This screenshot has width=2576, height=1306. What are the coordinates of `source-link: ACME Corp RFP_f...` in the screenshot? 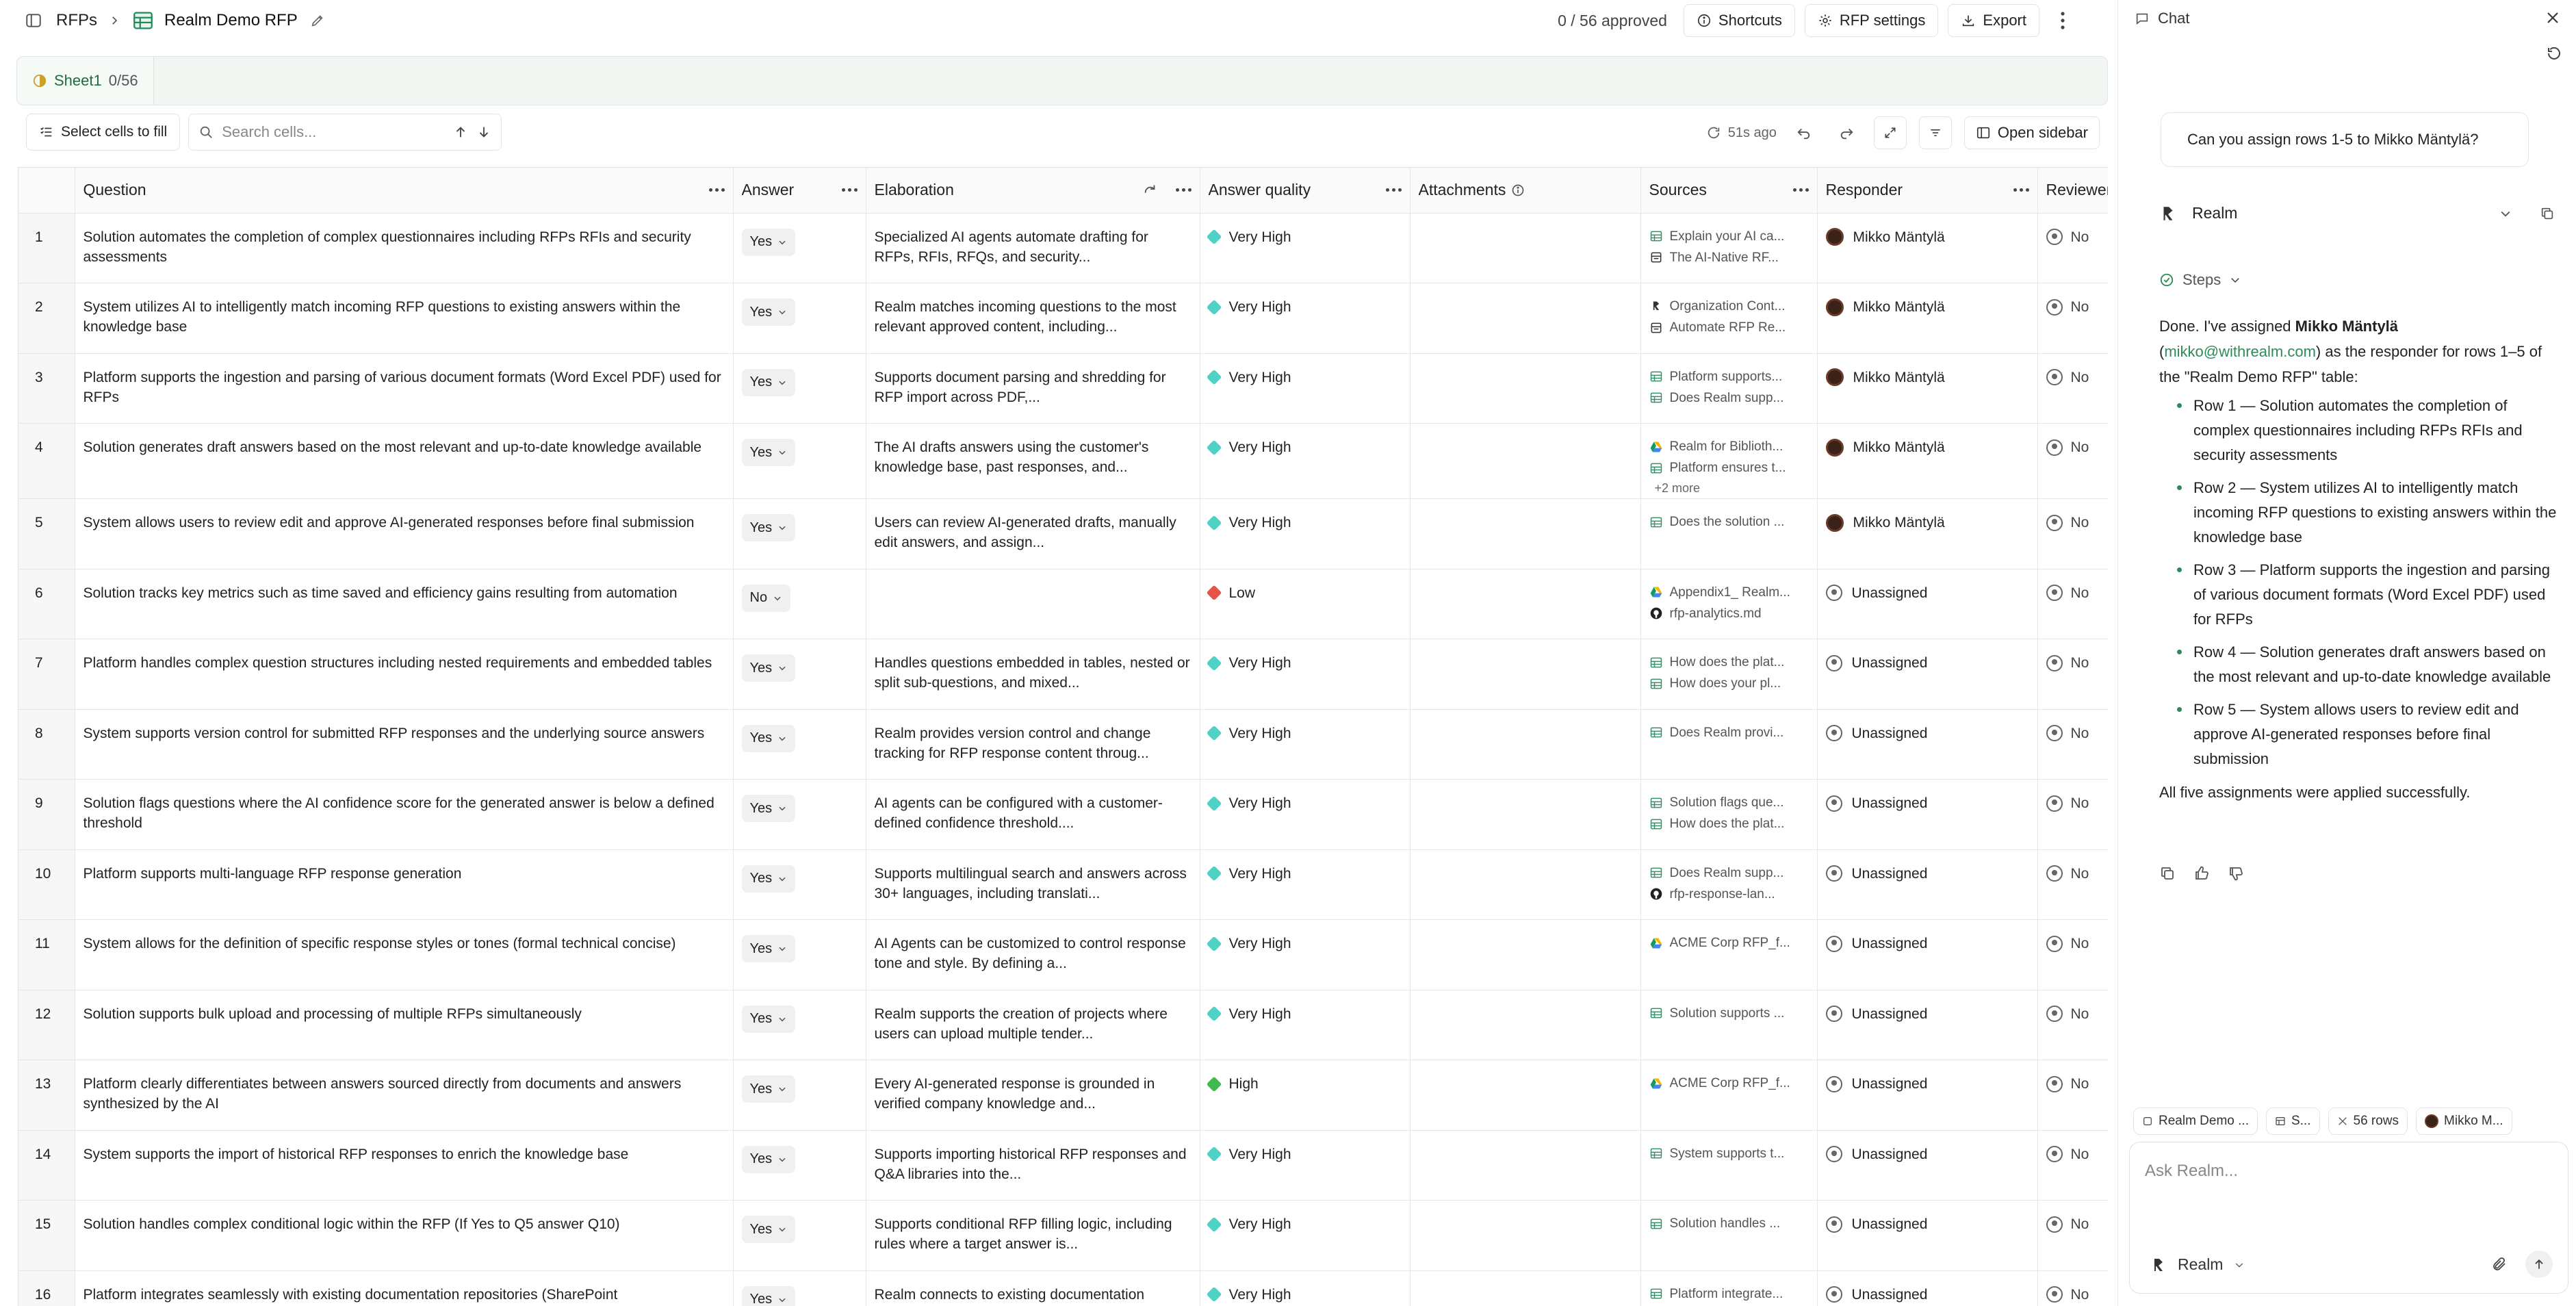 It's located at (1729, 1083).